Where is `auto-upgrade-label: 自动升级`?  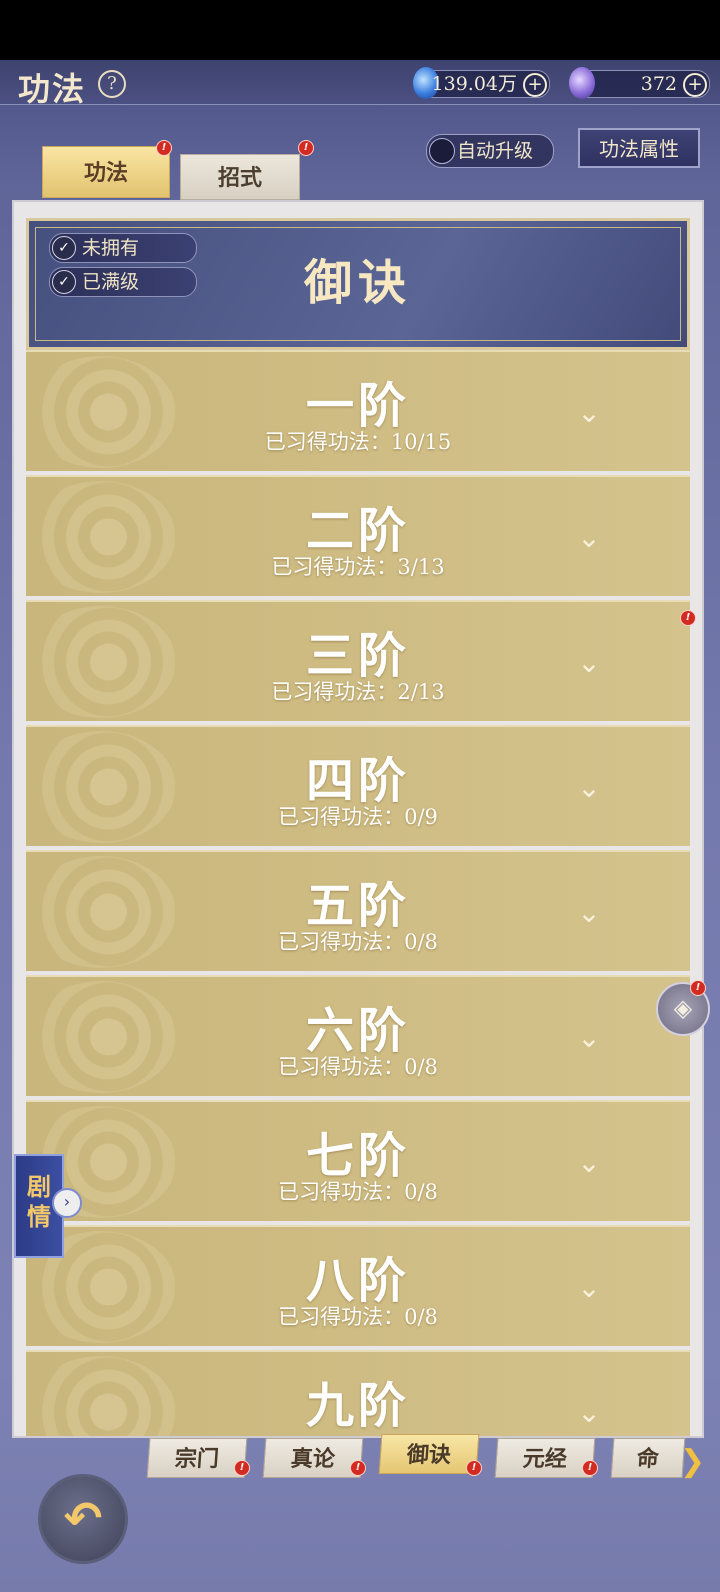
auto-upgrade-label: 自动升级 is located at coordinates (495, 151).